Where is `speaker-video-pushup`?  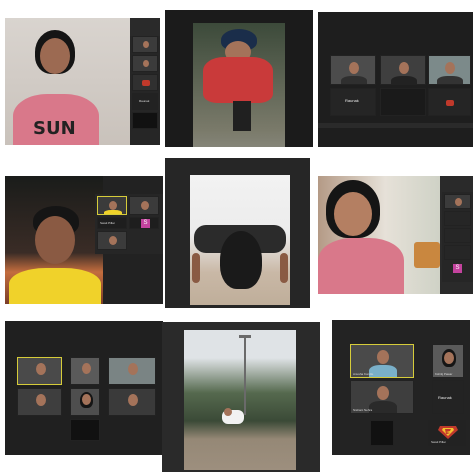 speaker-video-pushup is located at coordinates (239, 85).